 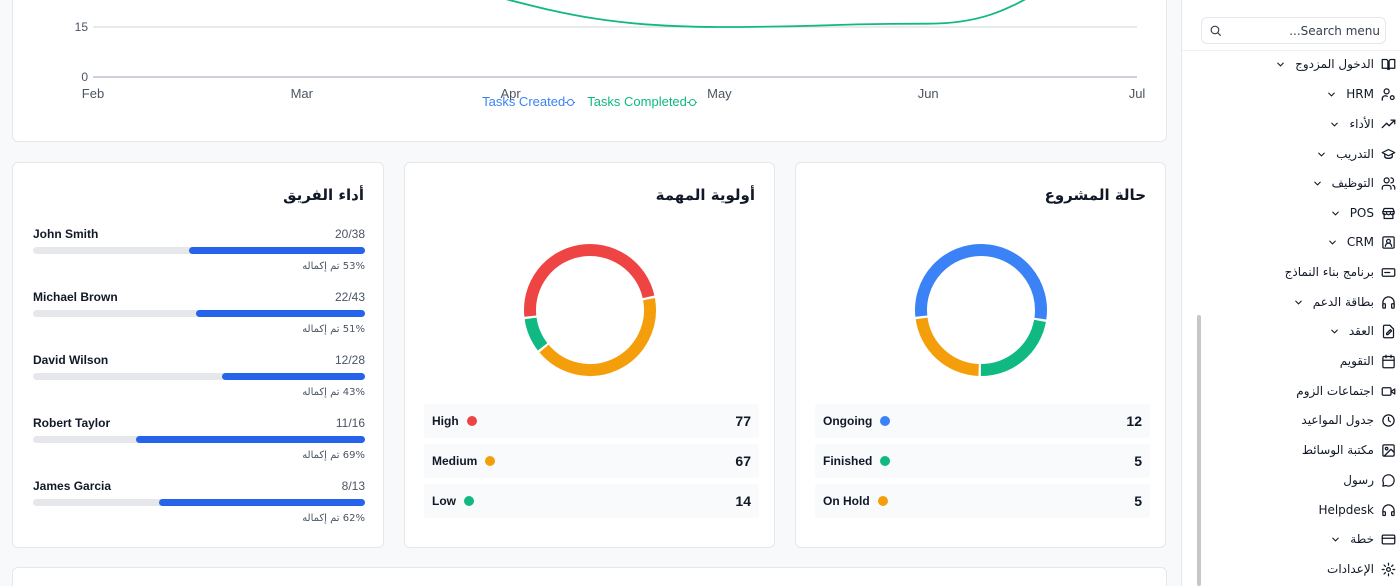 I want to click on sidebar-item-13: مكتبة الوسائط, so click(x=1300, y=451).